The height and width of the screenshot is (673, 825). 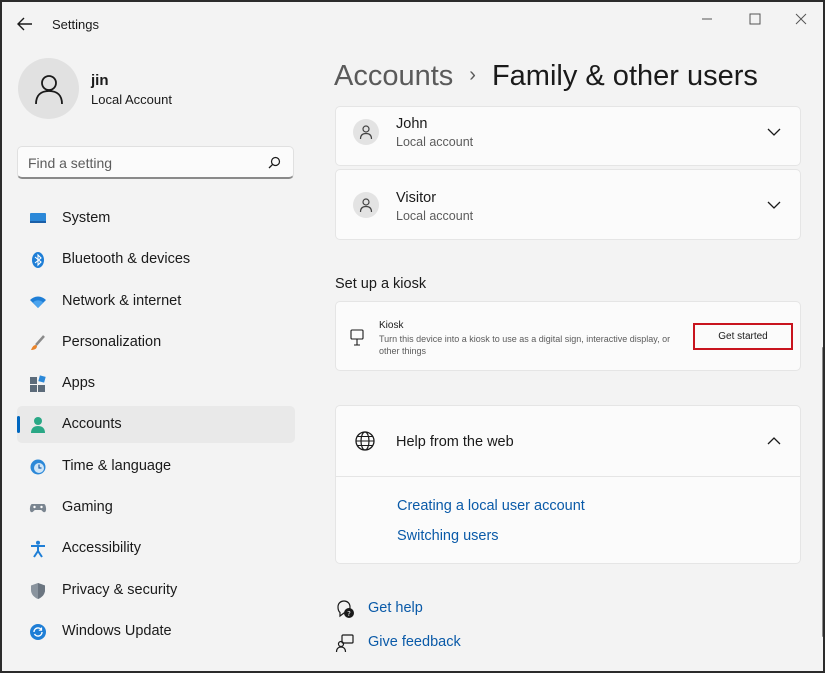 I want to click on sidebar-item-gaming: Gaming, so click(x=156, y=507).